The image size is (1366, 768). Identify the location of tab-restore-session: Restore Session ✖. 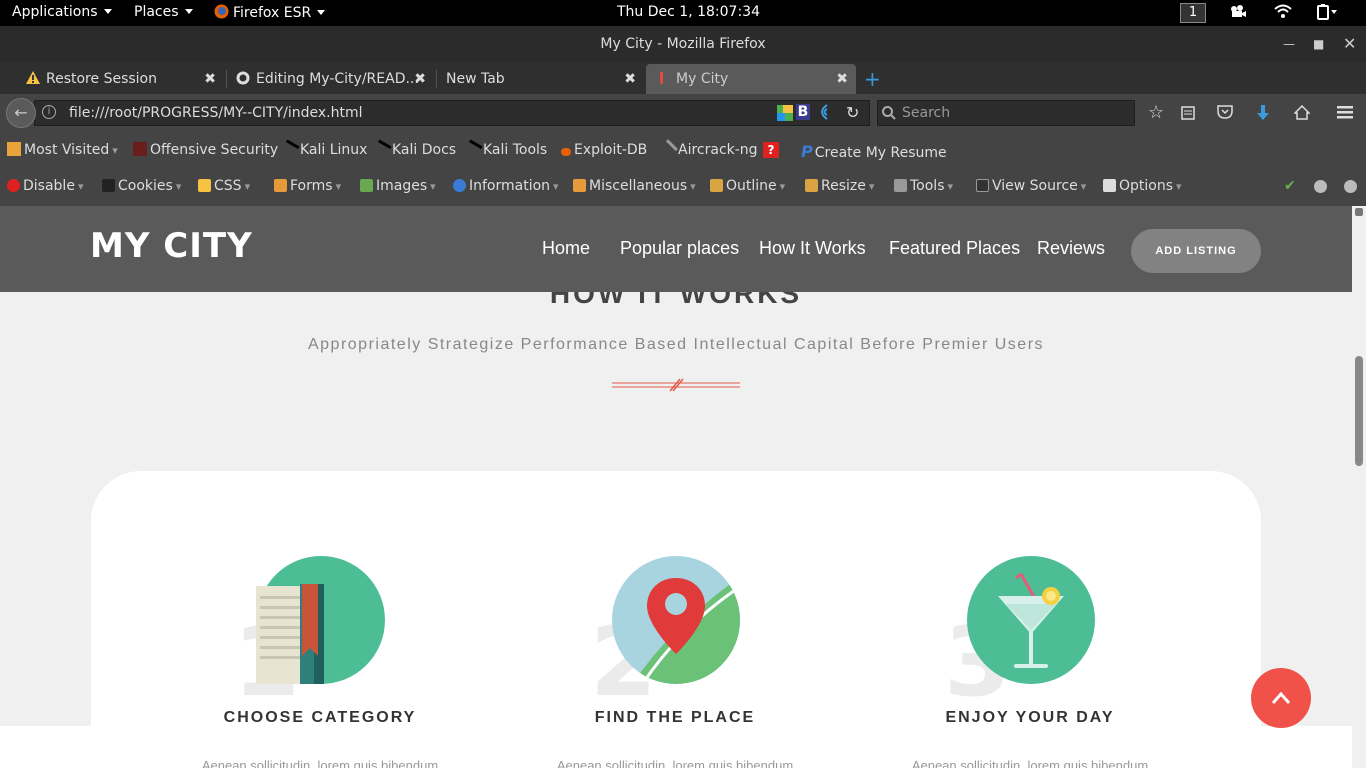
(120, 79).